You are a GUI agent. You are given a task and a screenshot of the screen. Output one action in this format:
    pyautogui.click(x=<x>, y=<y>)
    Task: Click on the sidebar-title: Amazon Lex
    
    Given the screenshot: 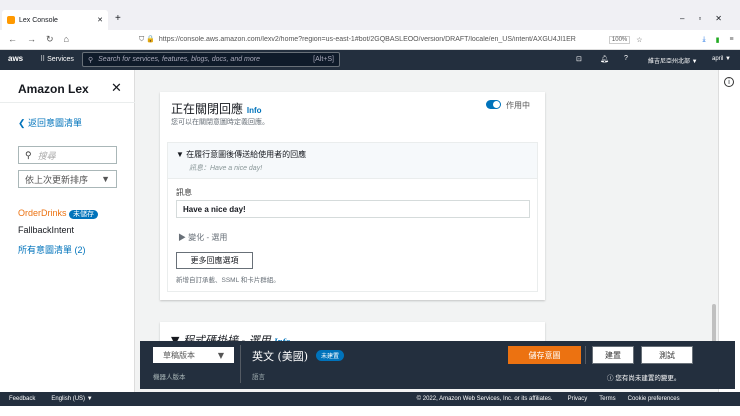 What is the action you would take?
    pyautogui.click(x=53, y=89)
    